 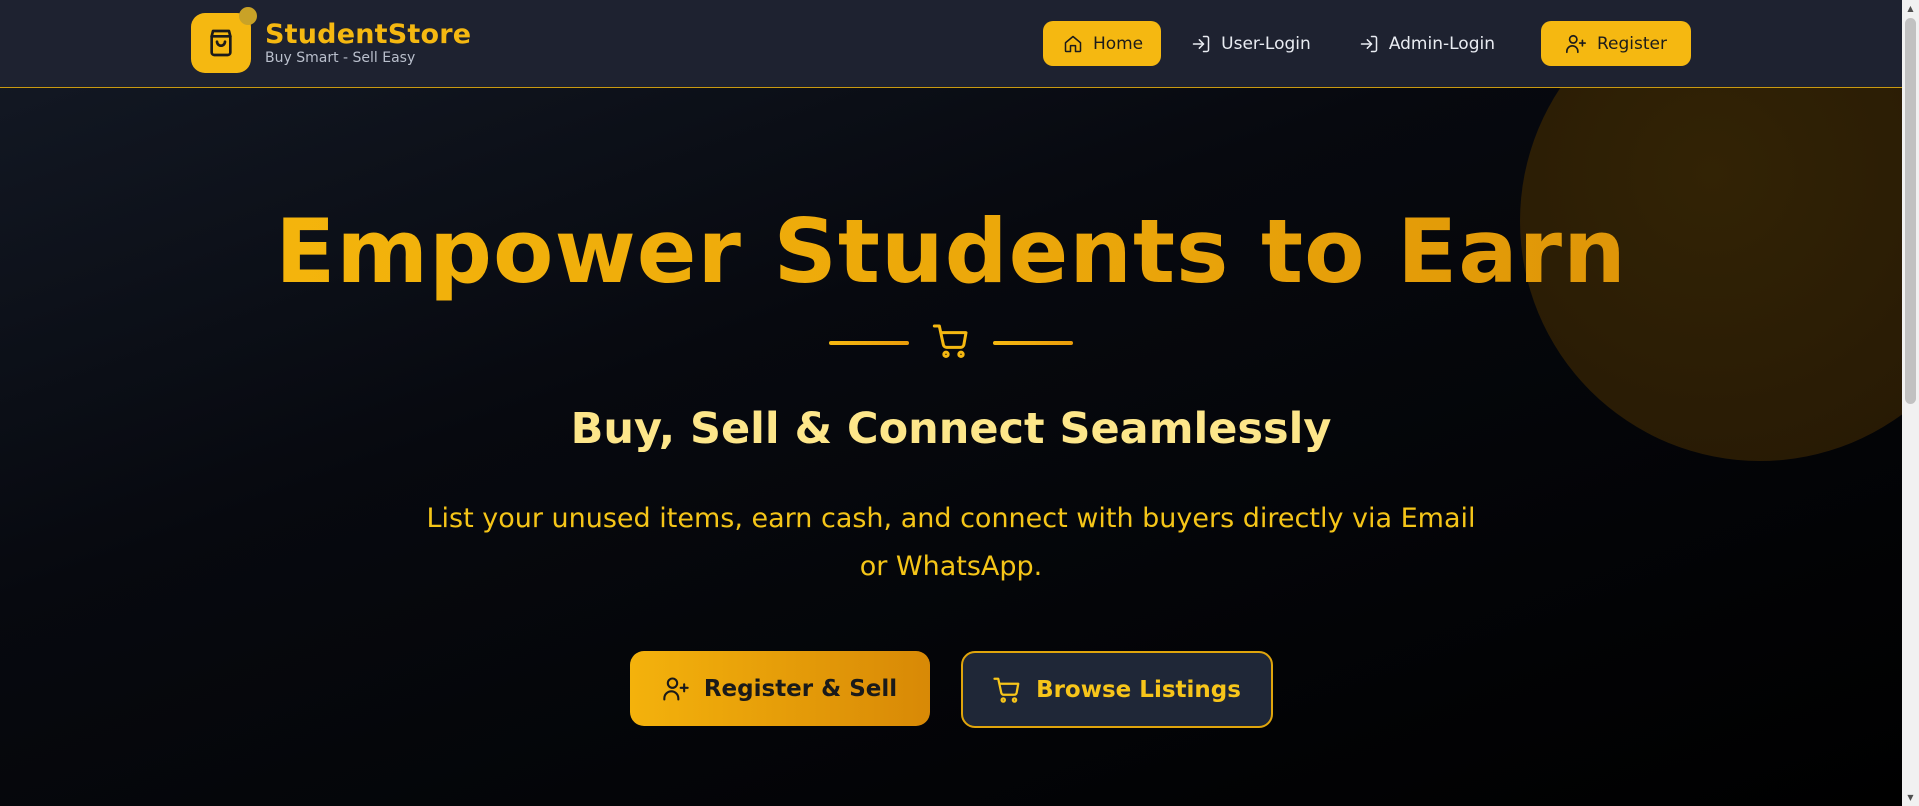 What do you see at coordinates (1118, 43) in the screenshot?
I see `nav-home-label: Home` at bounding box center [1118, 43].